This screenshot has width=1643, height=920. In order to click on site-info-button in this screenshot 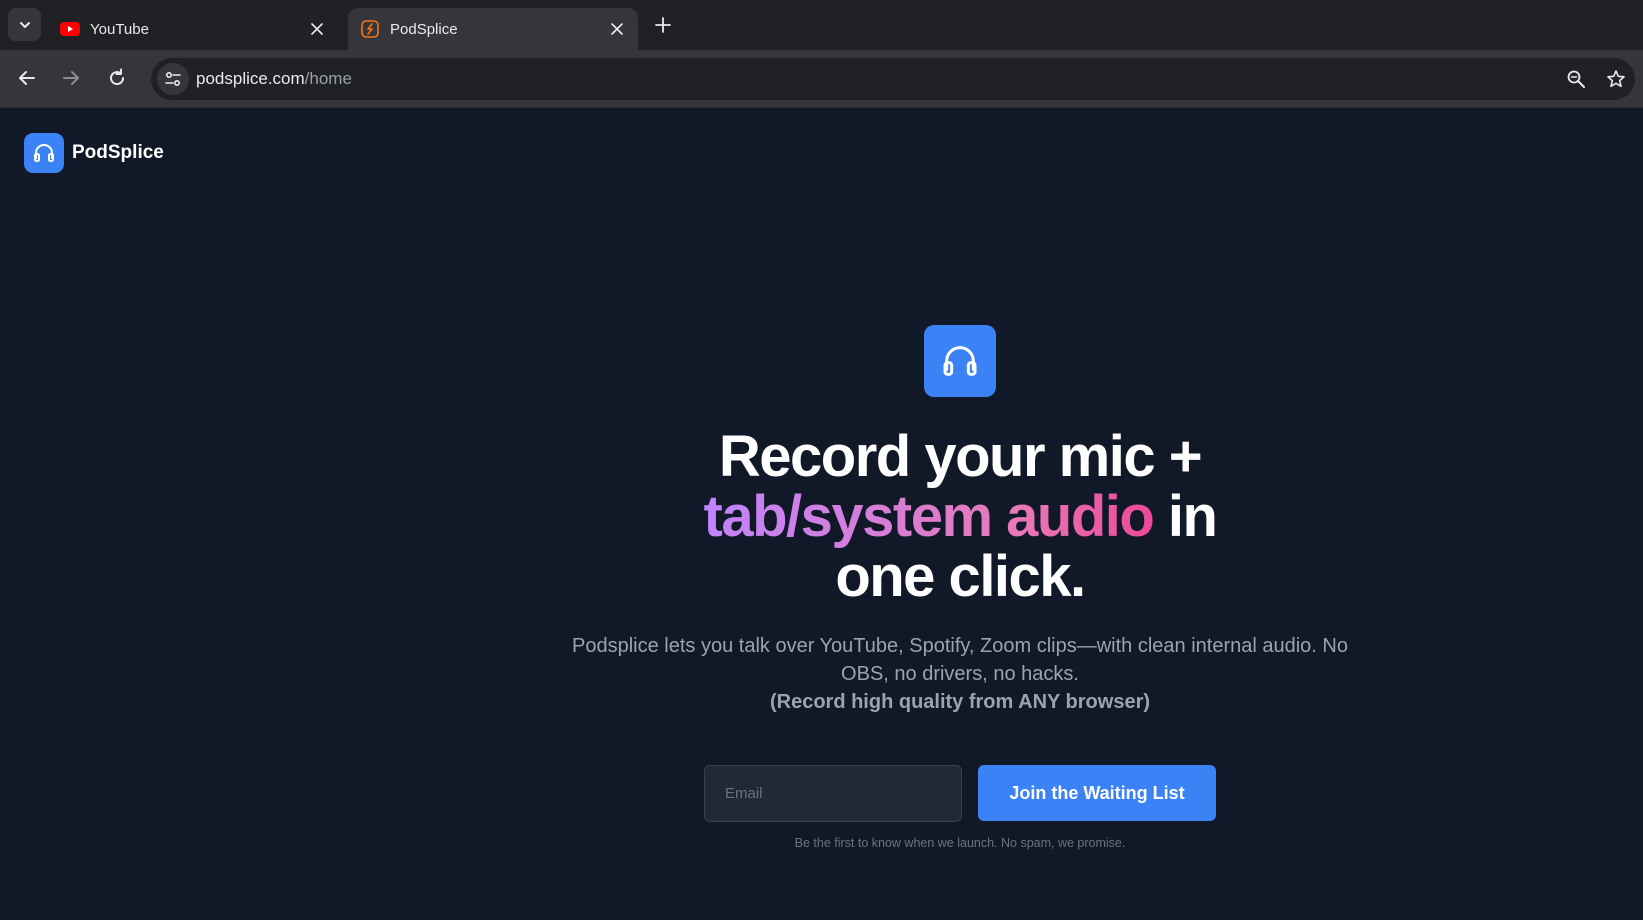, I will do `click(173, 79)`.